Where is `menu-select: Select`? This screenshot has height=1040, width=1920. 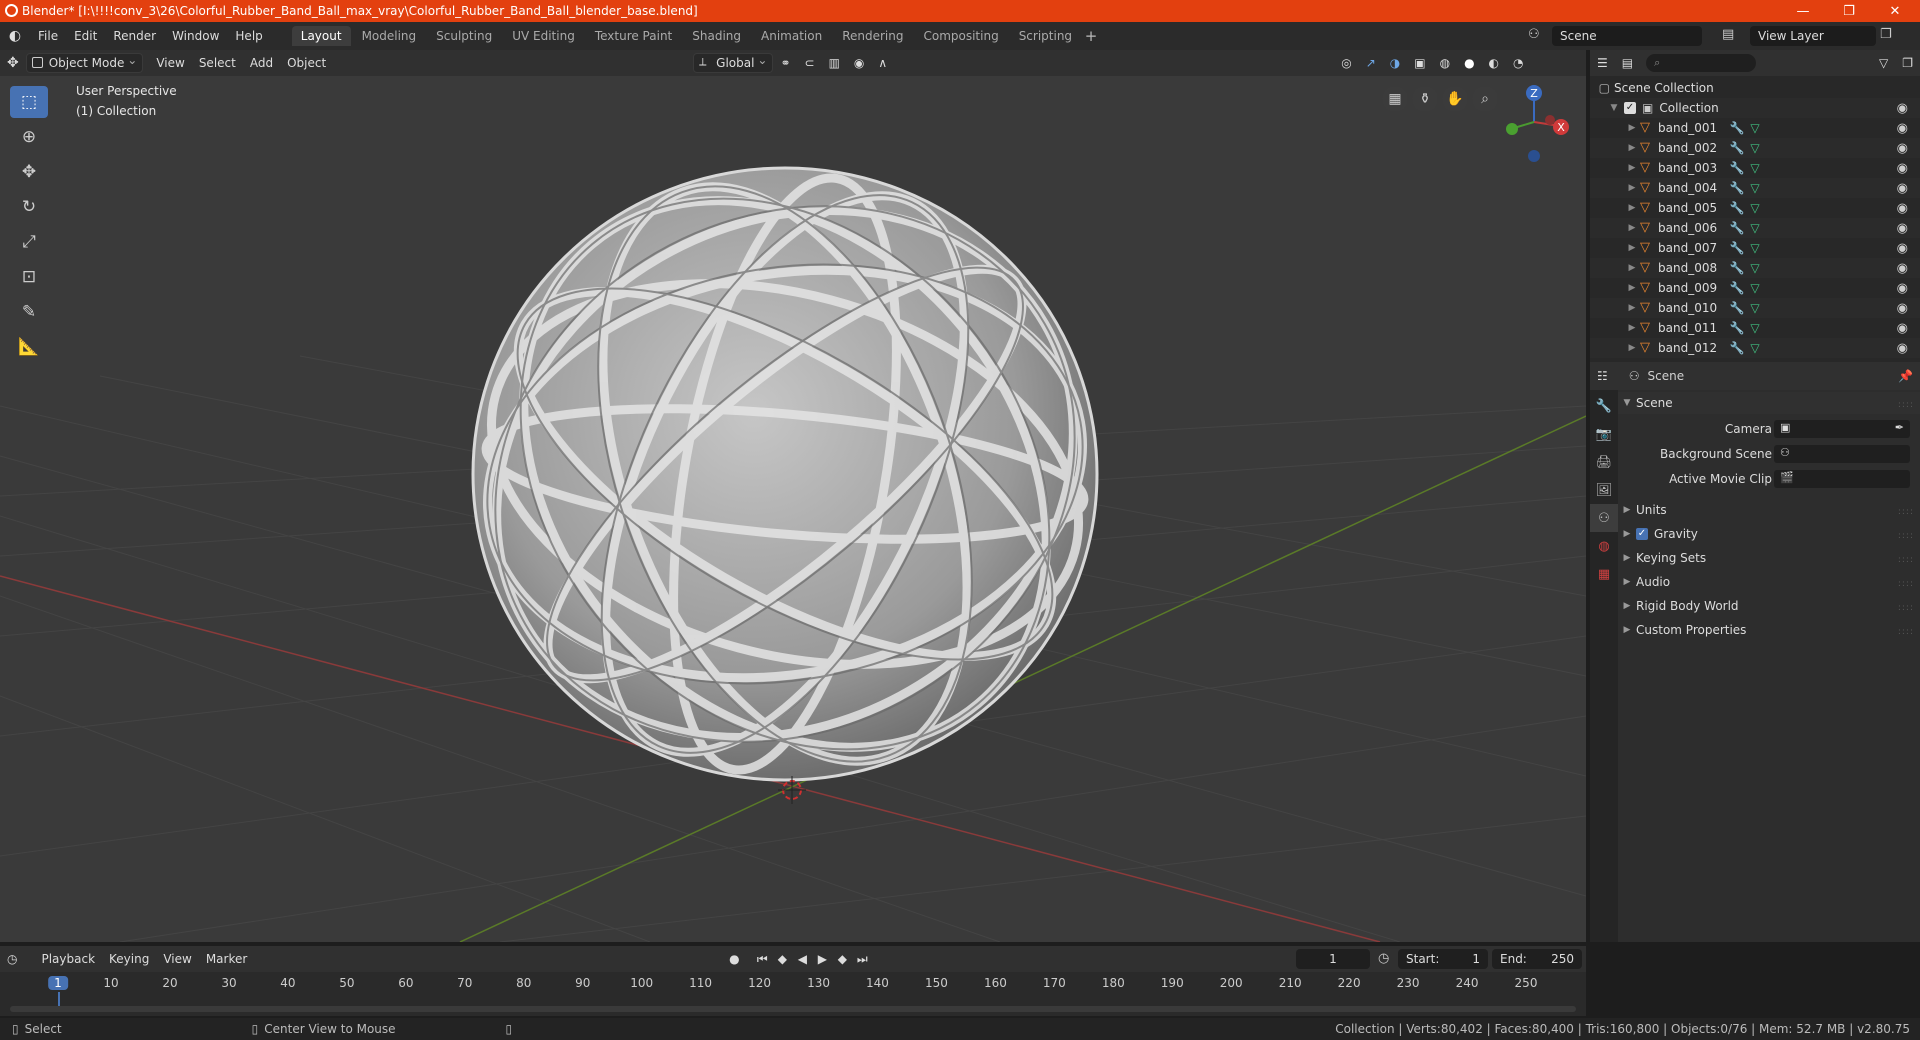
menu-select: Select is located at coordinates (217, 63).